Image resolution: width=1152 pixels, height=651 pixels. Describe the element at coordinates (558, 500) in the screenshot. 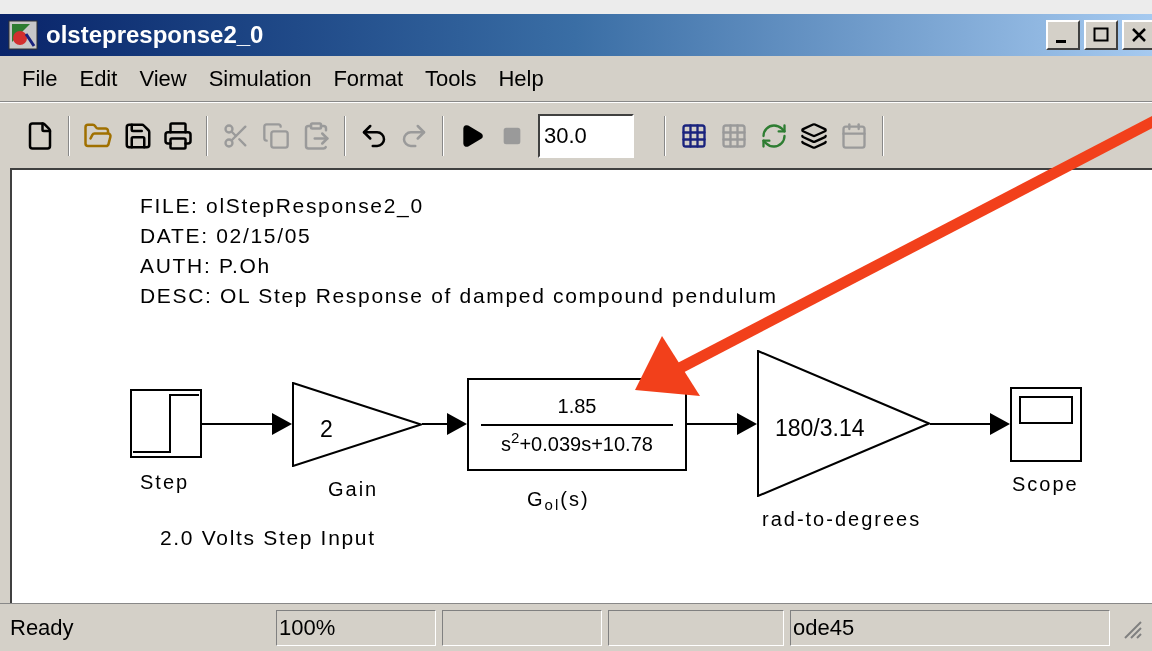

I see `block-label: G$_{ol}$(s)` at that location.